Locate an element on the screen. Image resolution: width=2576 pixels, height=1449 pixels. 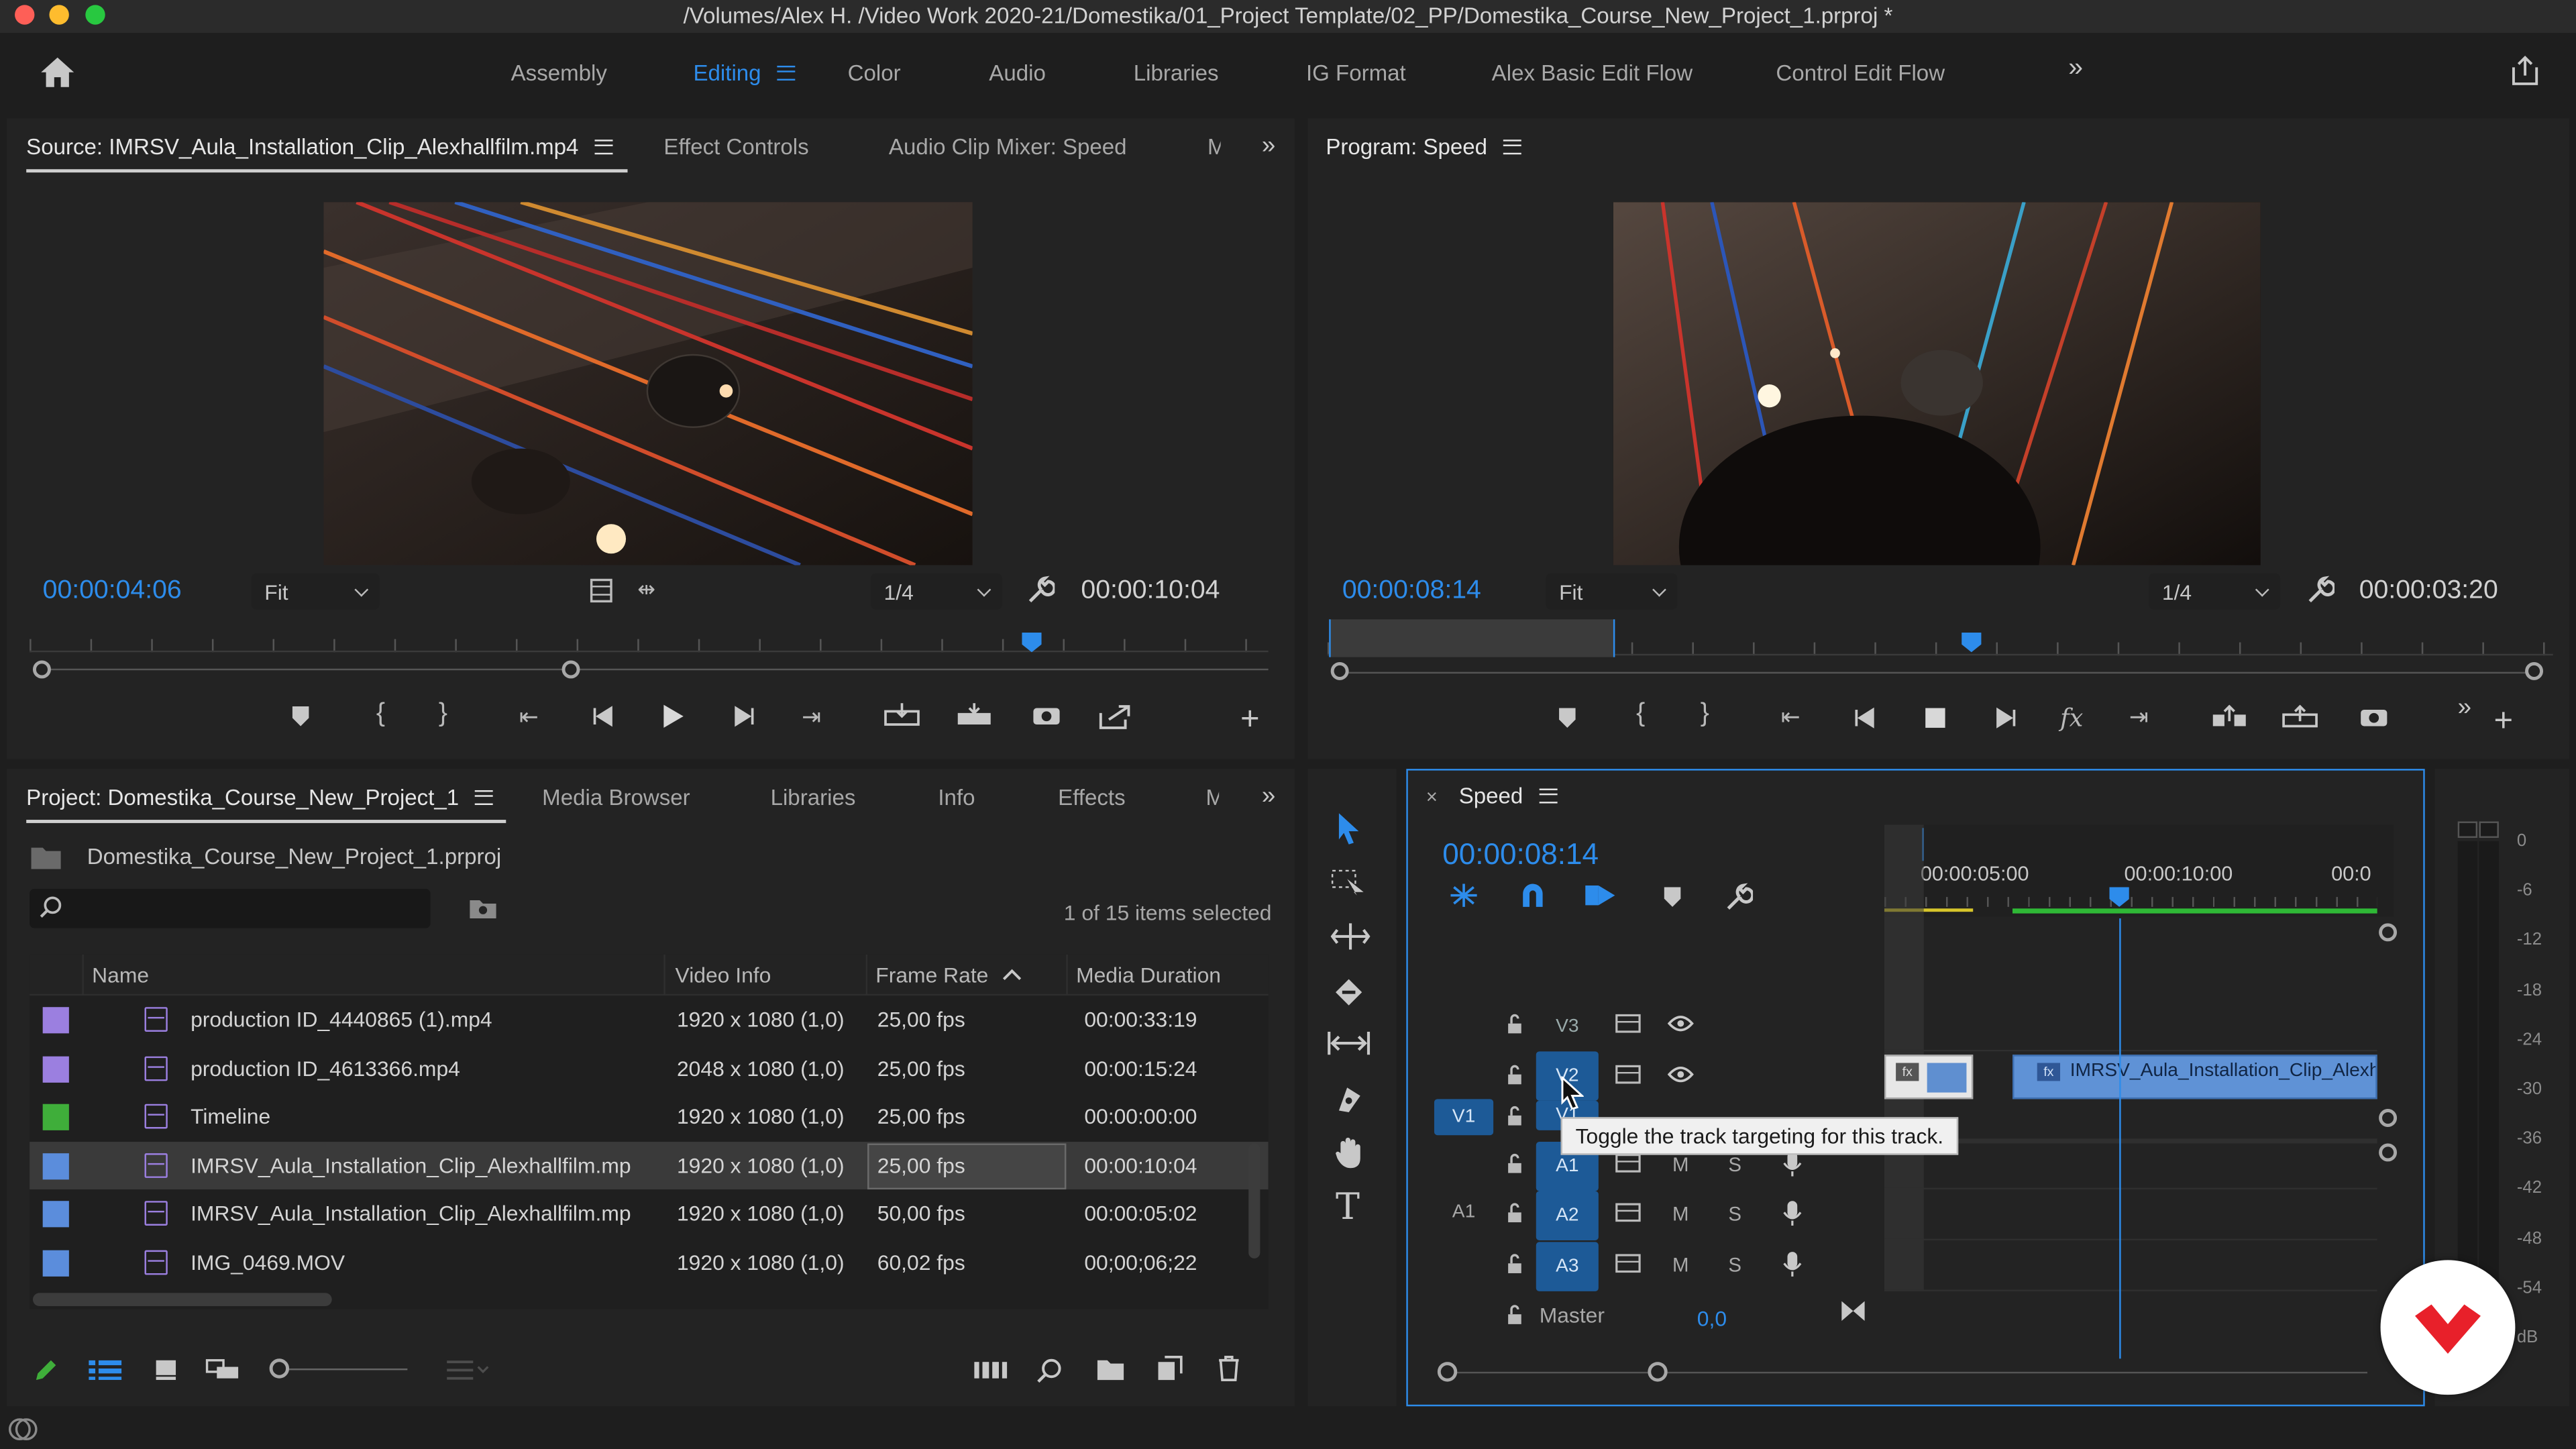
settings-wrench-icon is located at coordinates (1040, 589).